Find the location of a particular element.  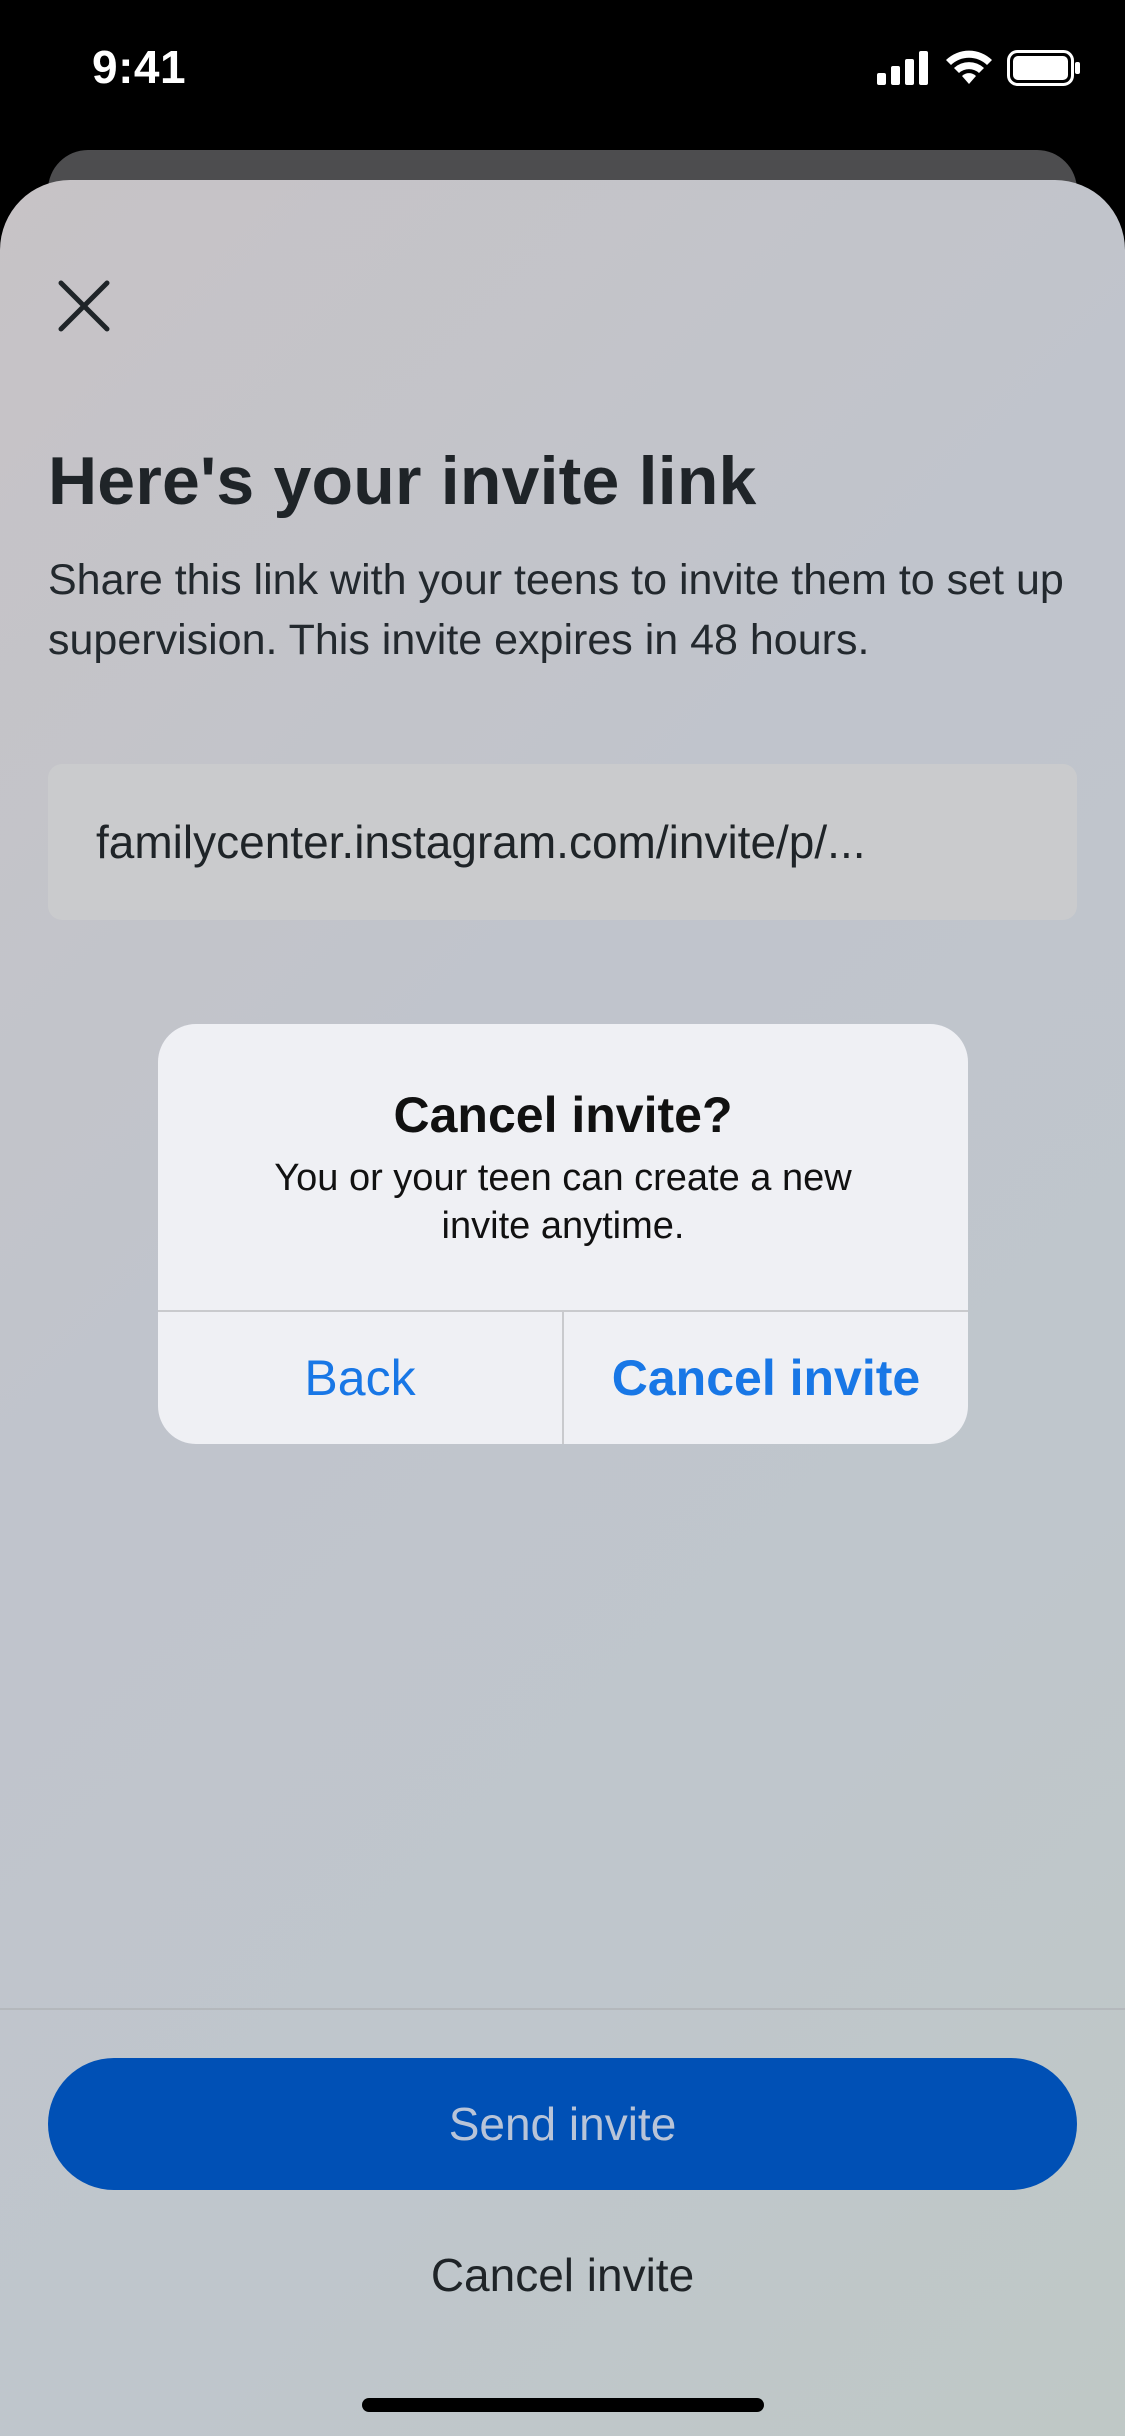

status-bar: 9:41 is located at coordinates (562, 70).